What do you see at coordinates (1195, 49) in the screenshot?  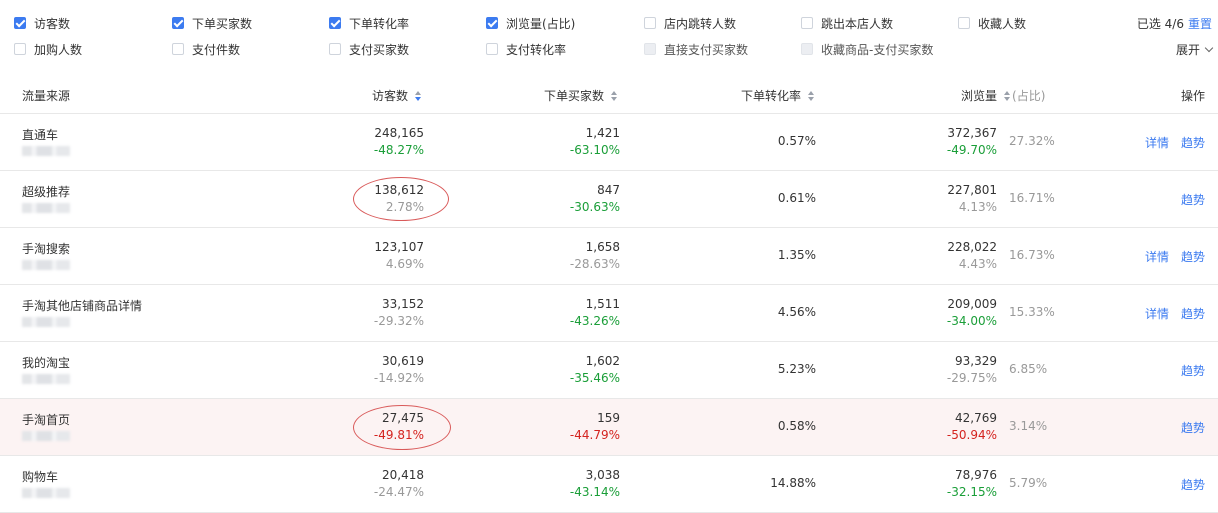 I see `expand-toggle: 展开` at bounding box center [1195, 49].